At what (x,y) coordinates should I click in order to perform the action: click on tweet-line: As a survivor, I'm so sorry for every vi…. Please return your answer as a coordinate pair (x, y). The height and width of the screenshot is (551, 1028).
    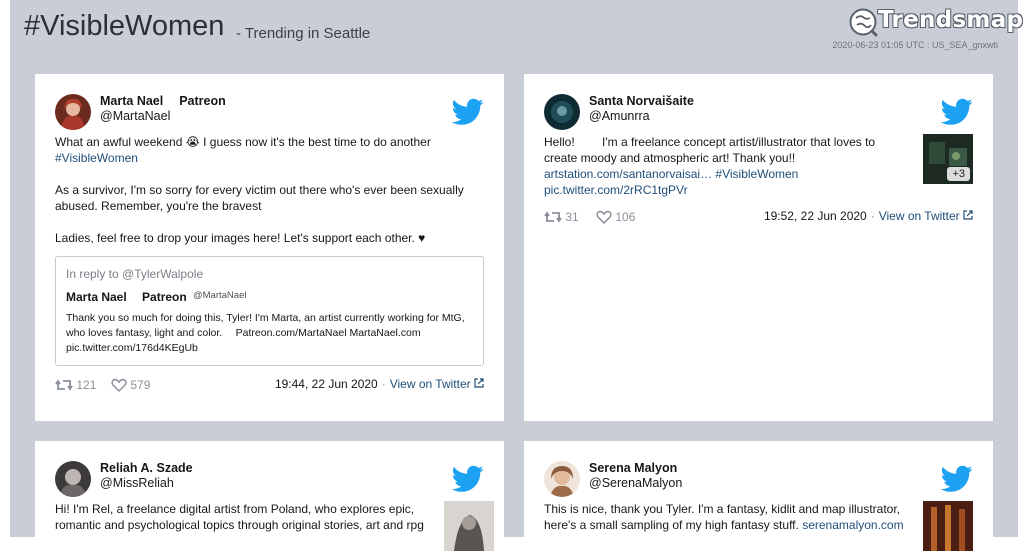
    Looking at the image, I should click on (259, 198).